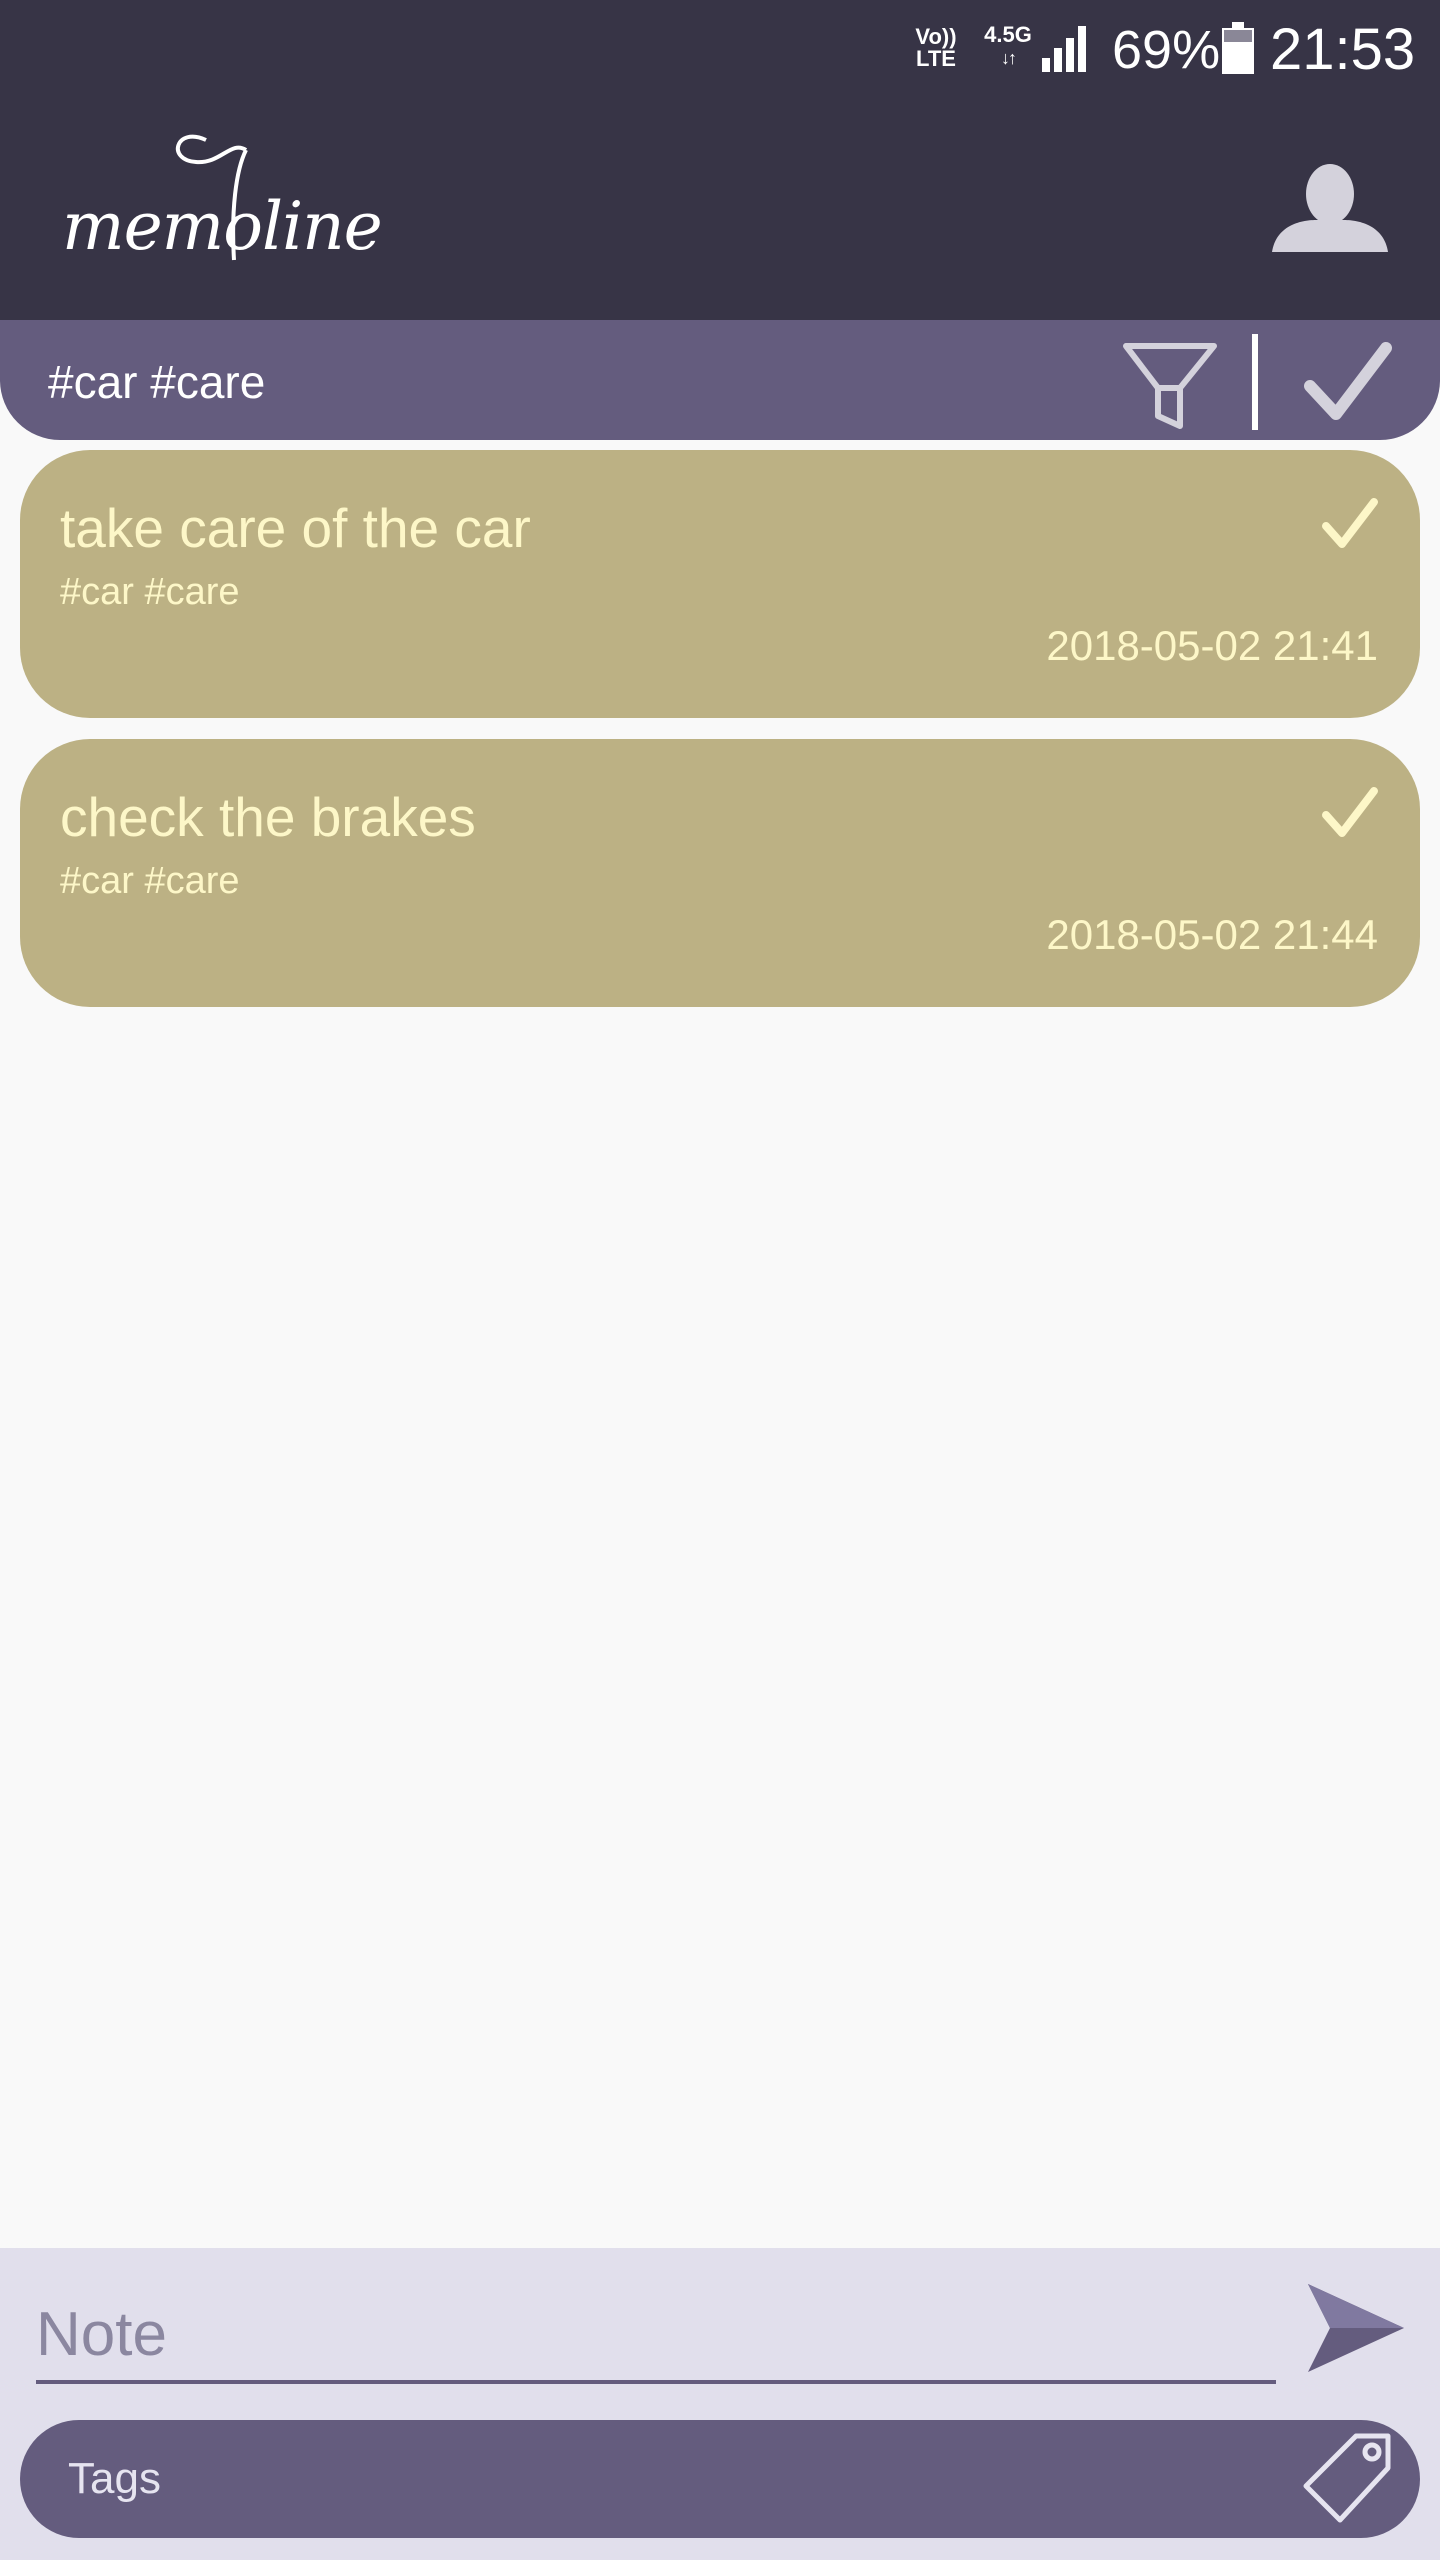 The width and height of the screenshot is (1440, 2560). Describe the element at coordinates (720, 160) in the screenshot. I see `app-header: Vo)) LTE 4.5G ↓↑ 69% 21:53 memoline` at that location.